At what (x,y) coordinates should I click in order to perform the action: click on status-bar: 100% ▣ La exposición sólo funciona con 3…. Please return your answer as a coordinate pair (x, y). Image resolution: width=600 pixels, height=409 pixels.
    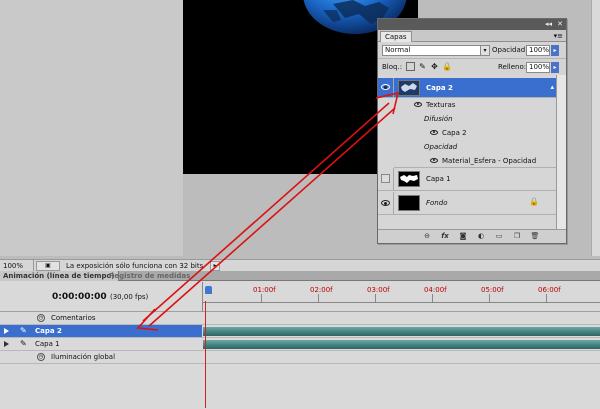
    Looking at the image, I should click on (300, 265).